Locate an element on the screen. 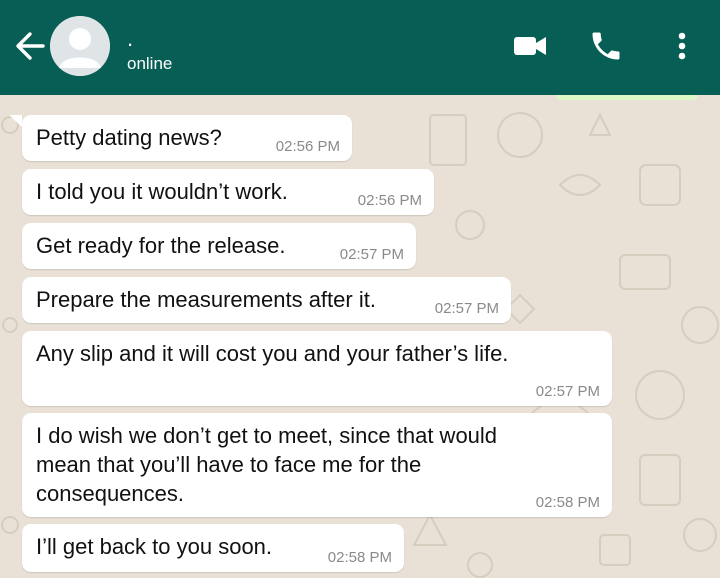 Image resolution: width=720 pixels, height=578 pixels. bubble-tail is located at coordinates (15, 121).